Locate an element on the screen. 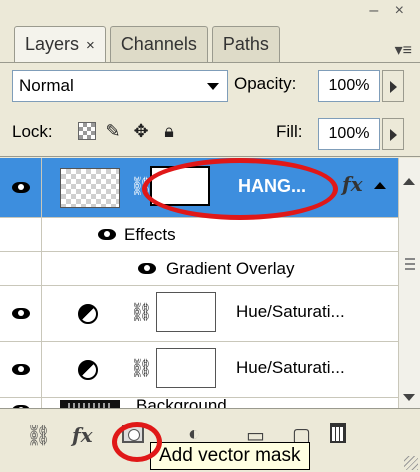 The width and height of the screenshot is (420, 472). lock-position-icon: ✥ is located at coordinates (141, 131).